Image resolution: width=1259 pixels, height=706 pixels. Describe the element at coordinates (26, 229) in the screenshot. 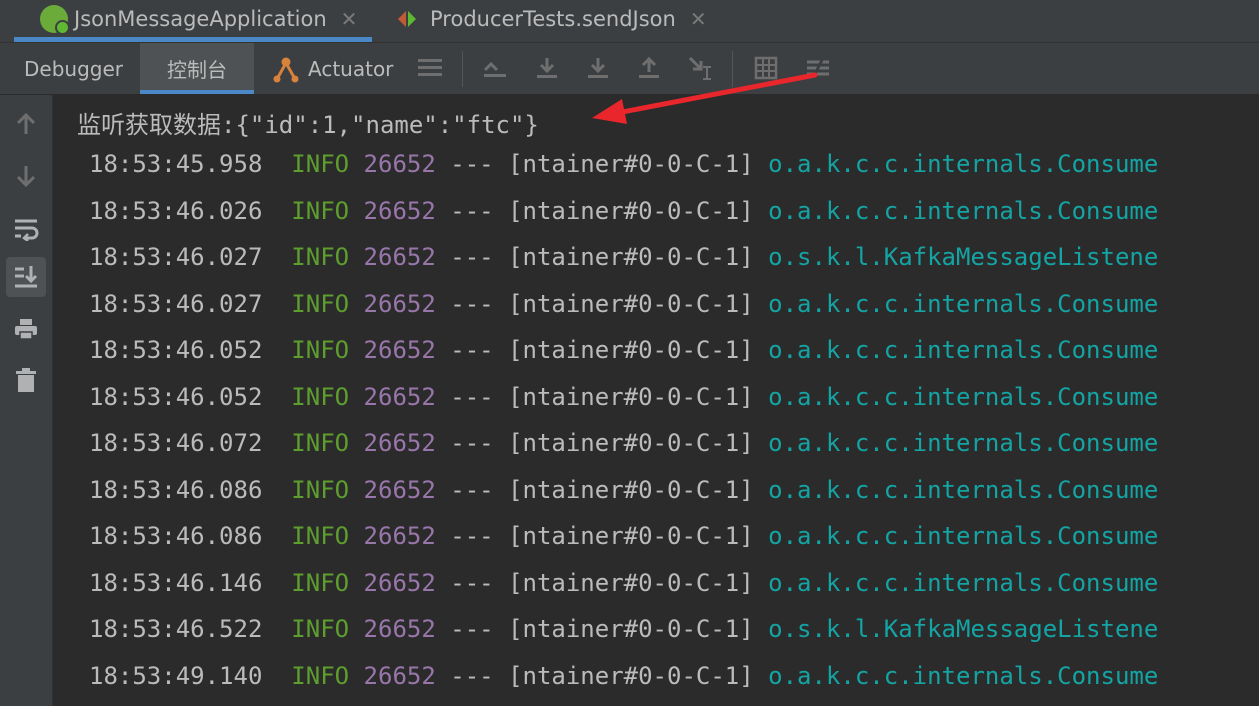

I see `soft-wrap-icon` at that location.